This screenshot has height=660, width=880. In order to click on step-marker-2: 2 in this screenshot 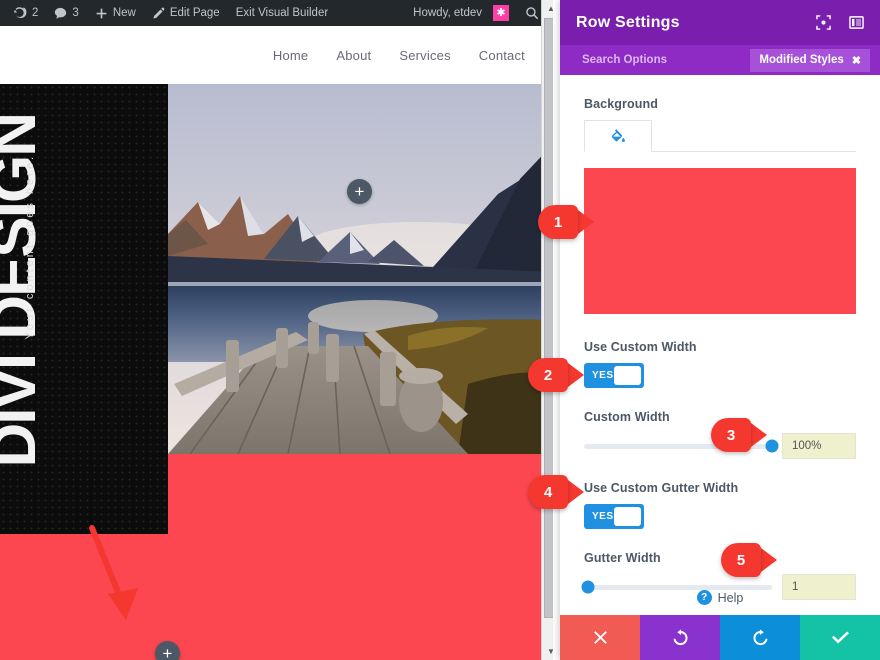, I will do `click(556, 375)`.